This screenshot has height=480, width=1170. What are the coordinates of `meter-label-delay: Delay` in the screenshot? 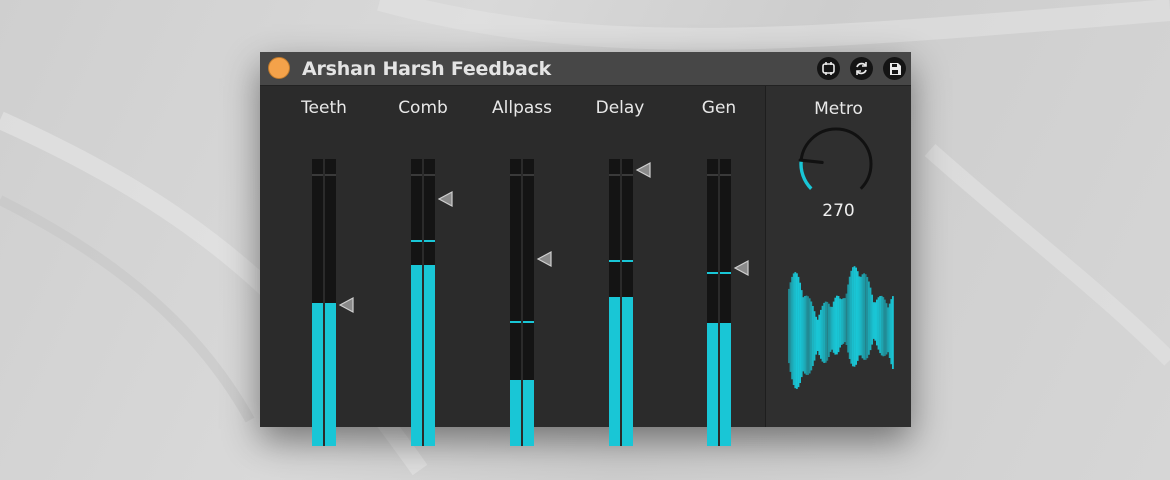 It's located at (620, 108).